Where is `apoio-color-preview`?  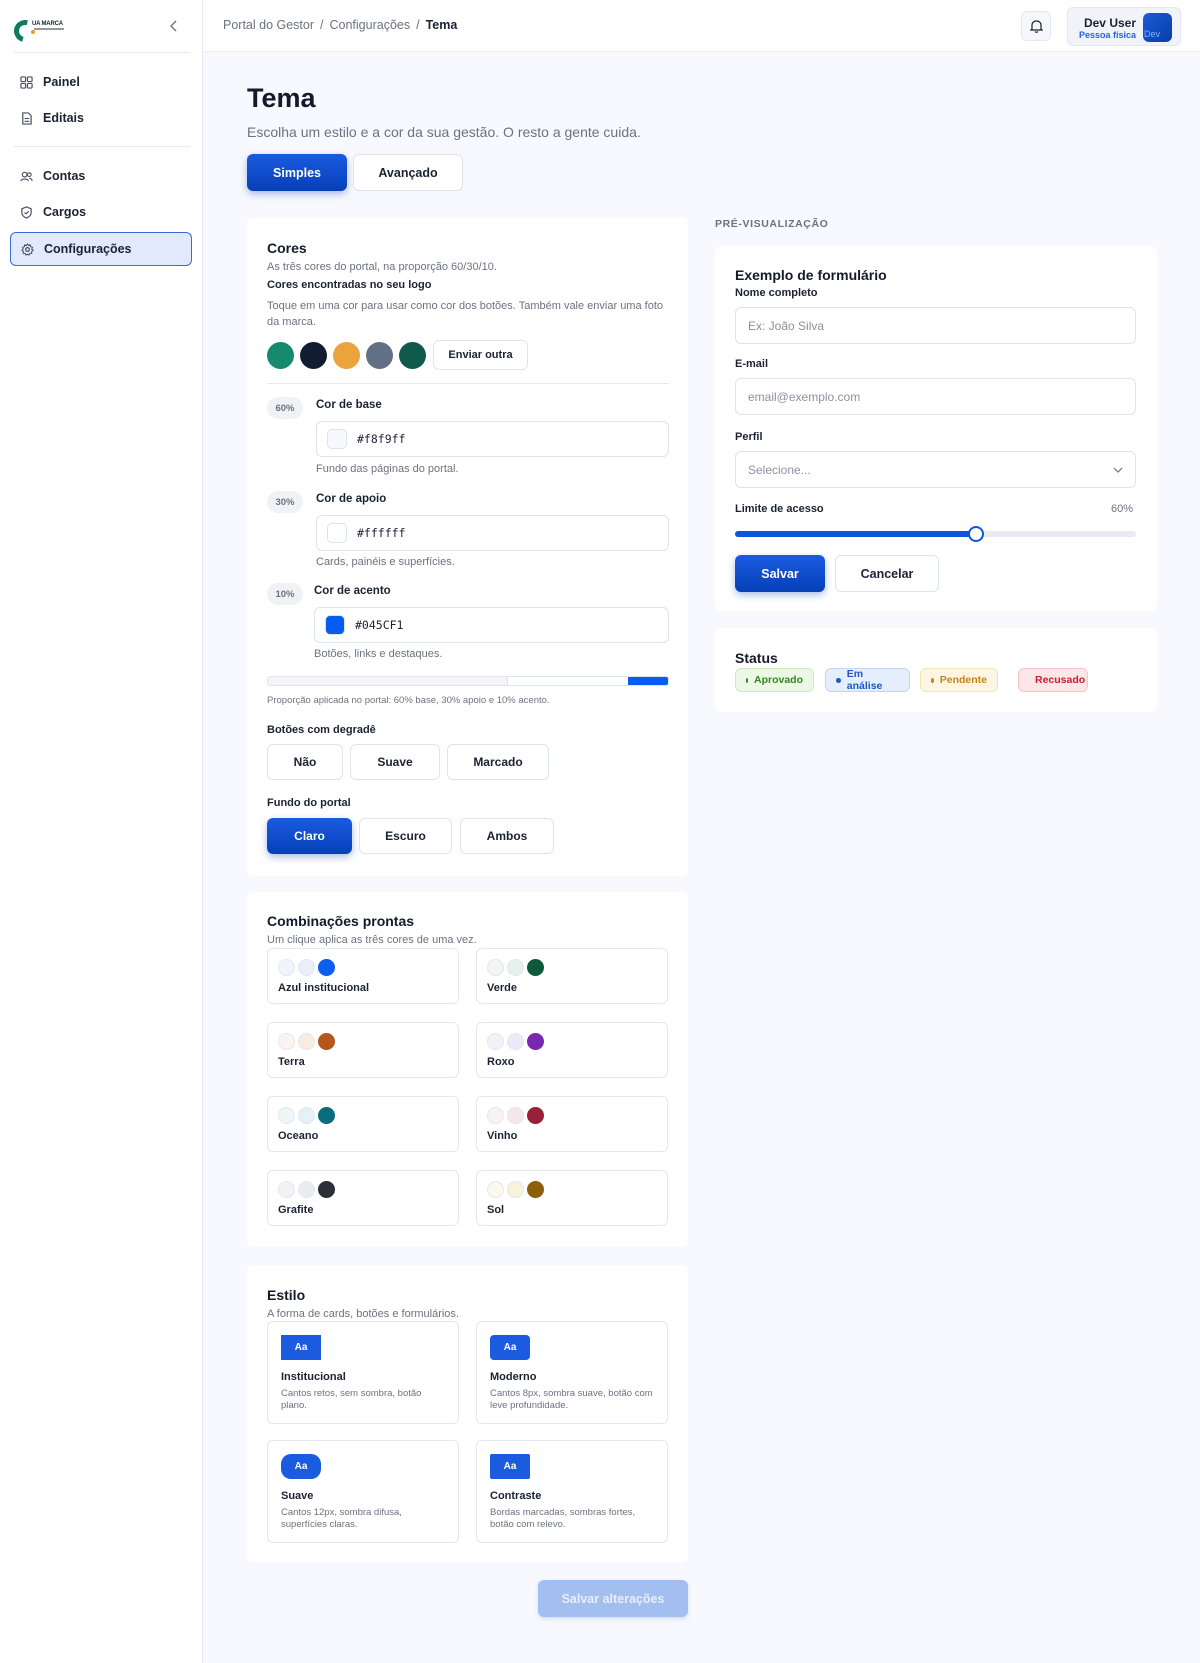
apoio-color-preview is located at coordinates (337, 533).